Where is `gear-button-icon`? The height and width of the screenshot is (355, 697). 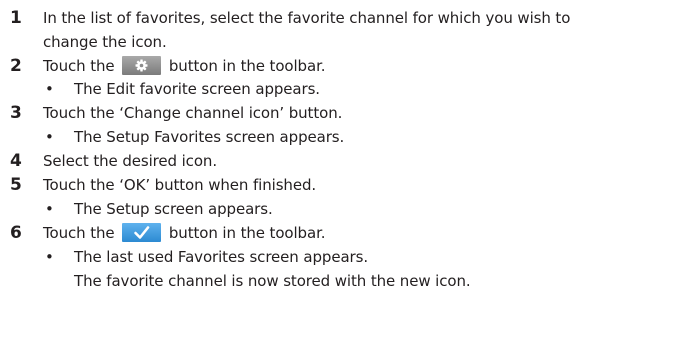 gear-button-icon is located at coordinates (142, 65).